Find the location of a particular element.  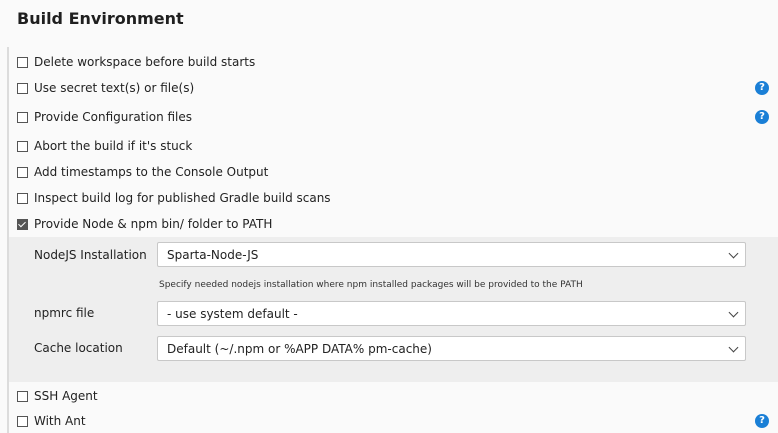

option-secret-text: Use secret text(s) or file(s) is located at coordinates (105, 88).